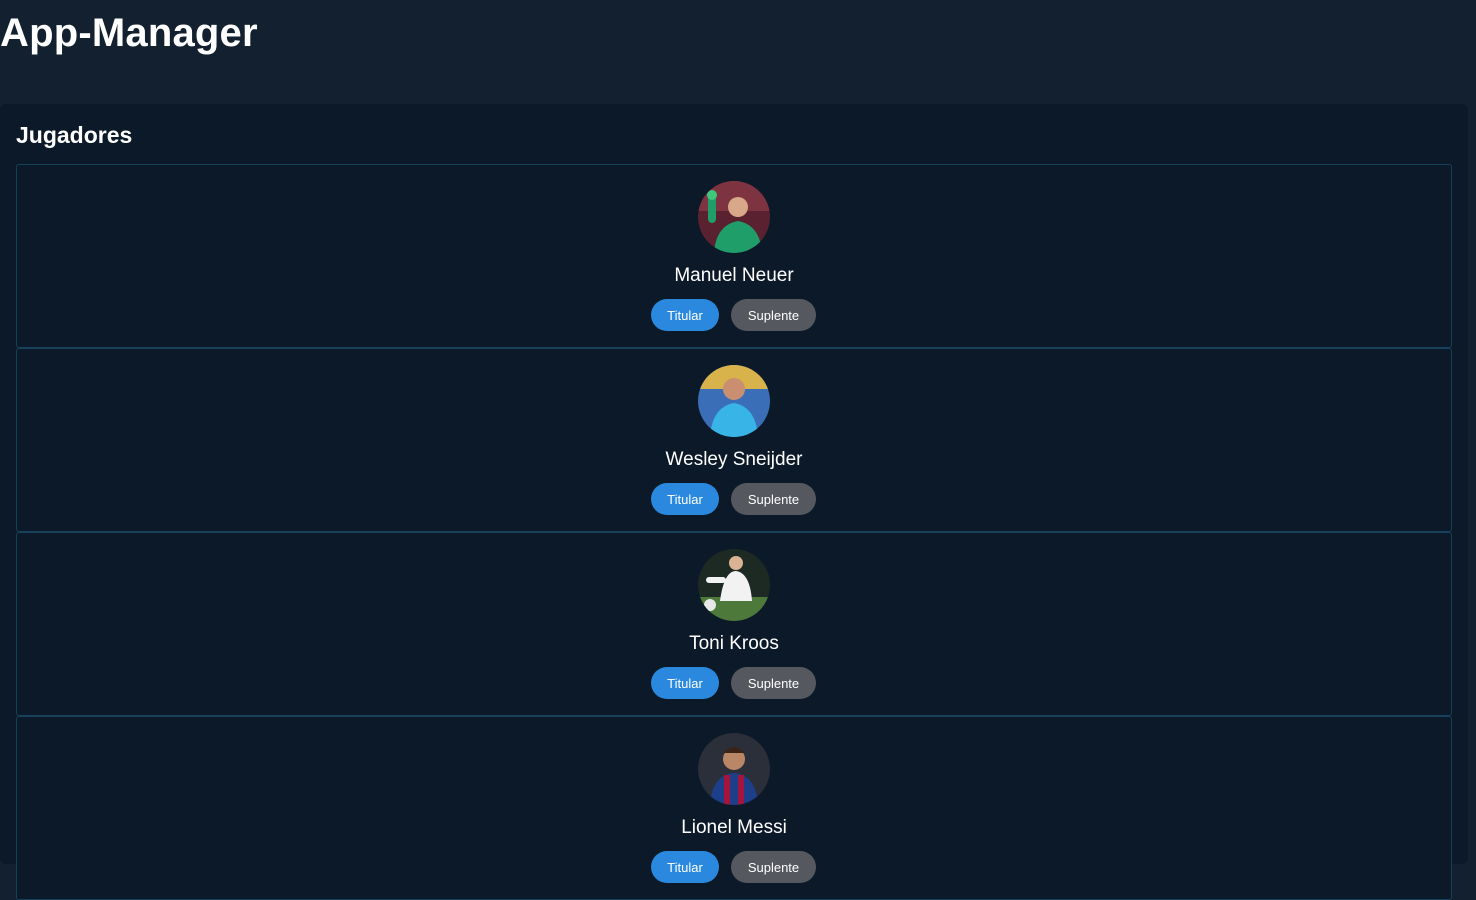 The height and width of the screenshot is (900, 1476). What do you see at coordinates (734, 827) in the screenshot?
I see `player-name: Lionel Messi` at bounding box center [734, 827].